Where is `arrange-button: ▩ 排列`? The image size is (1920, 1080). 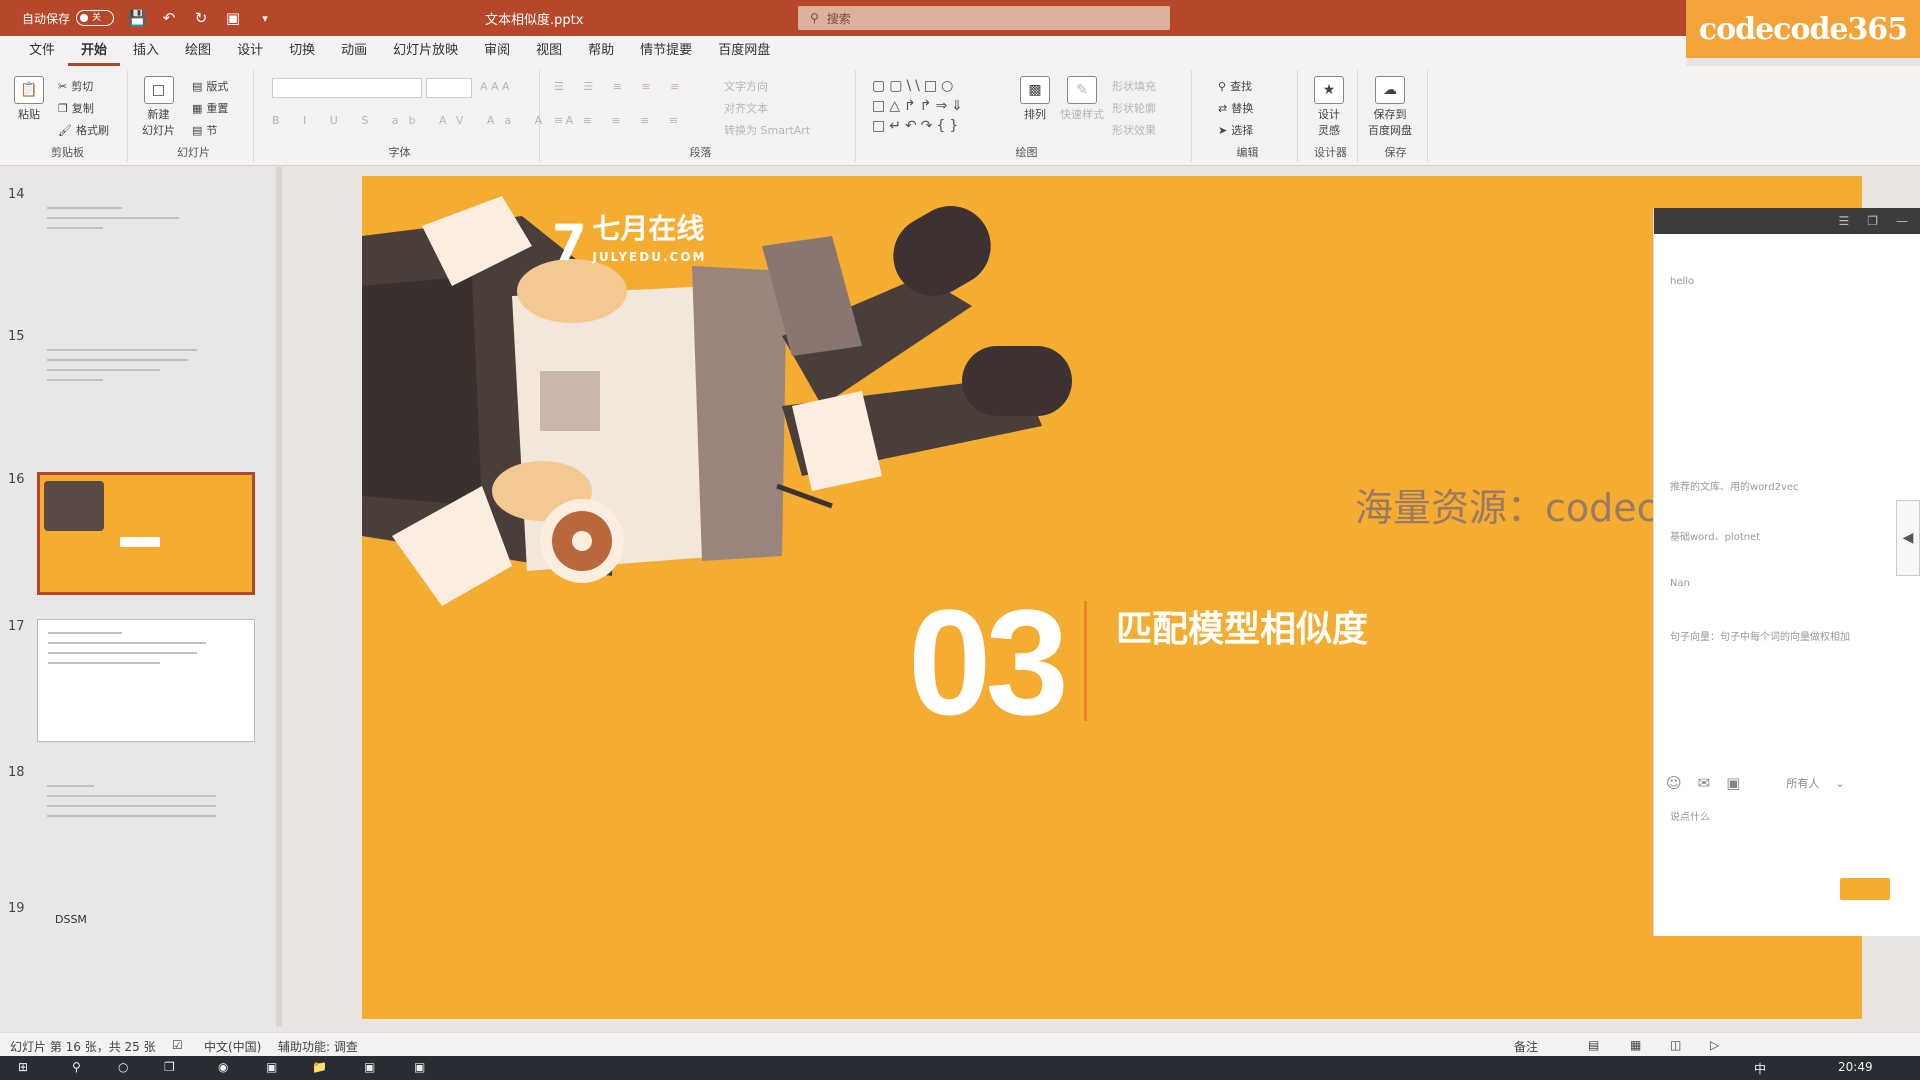
arrange-button: ▩ 排列 is located at coordinates (1035, 99).